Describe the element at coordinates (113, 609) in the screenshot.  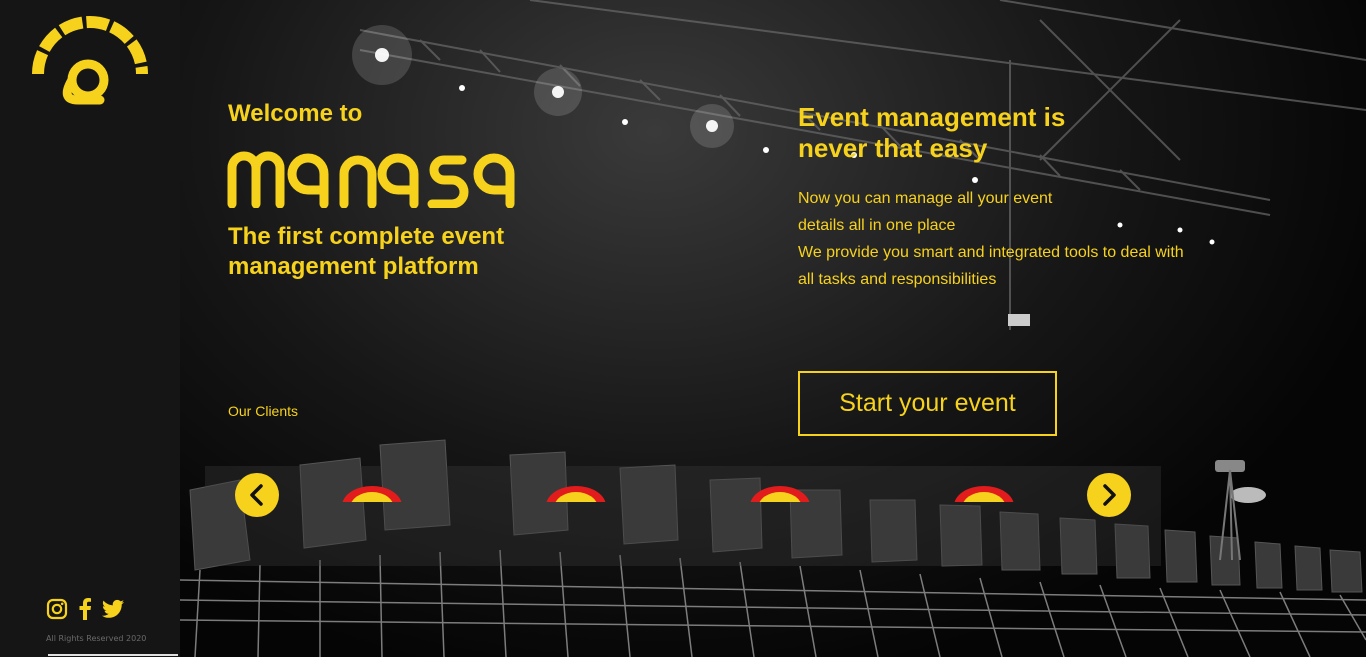
I see `twitter-icon` at that location.